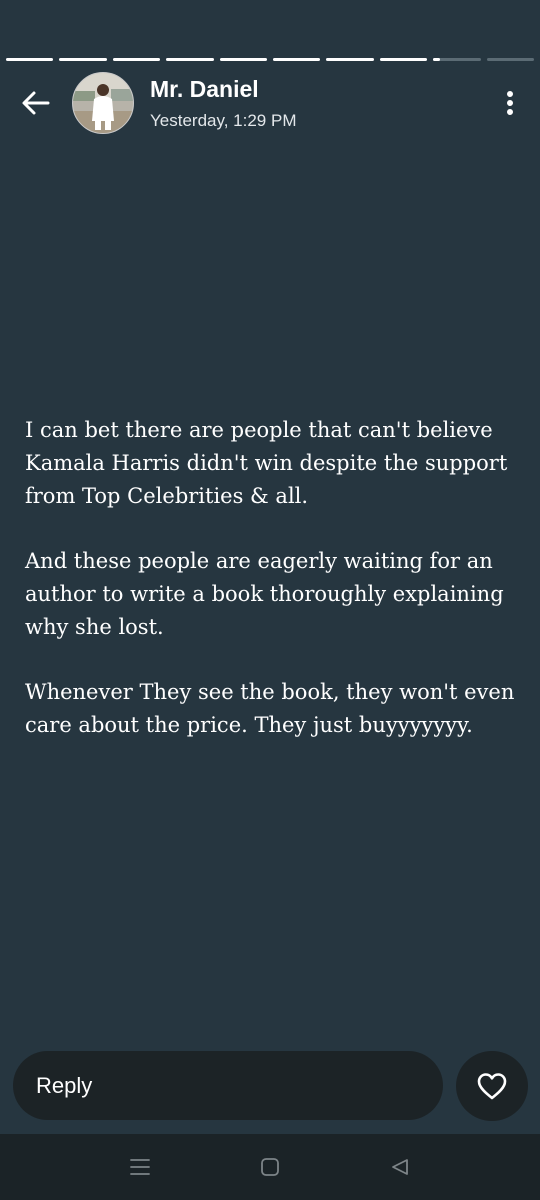 The image size is (540, 1200). Describe the element at coordinates (270, 103) in the screenshot. I see `status-header: Mr. Daniel Yesterday, 1:29 PM` at that location.